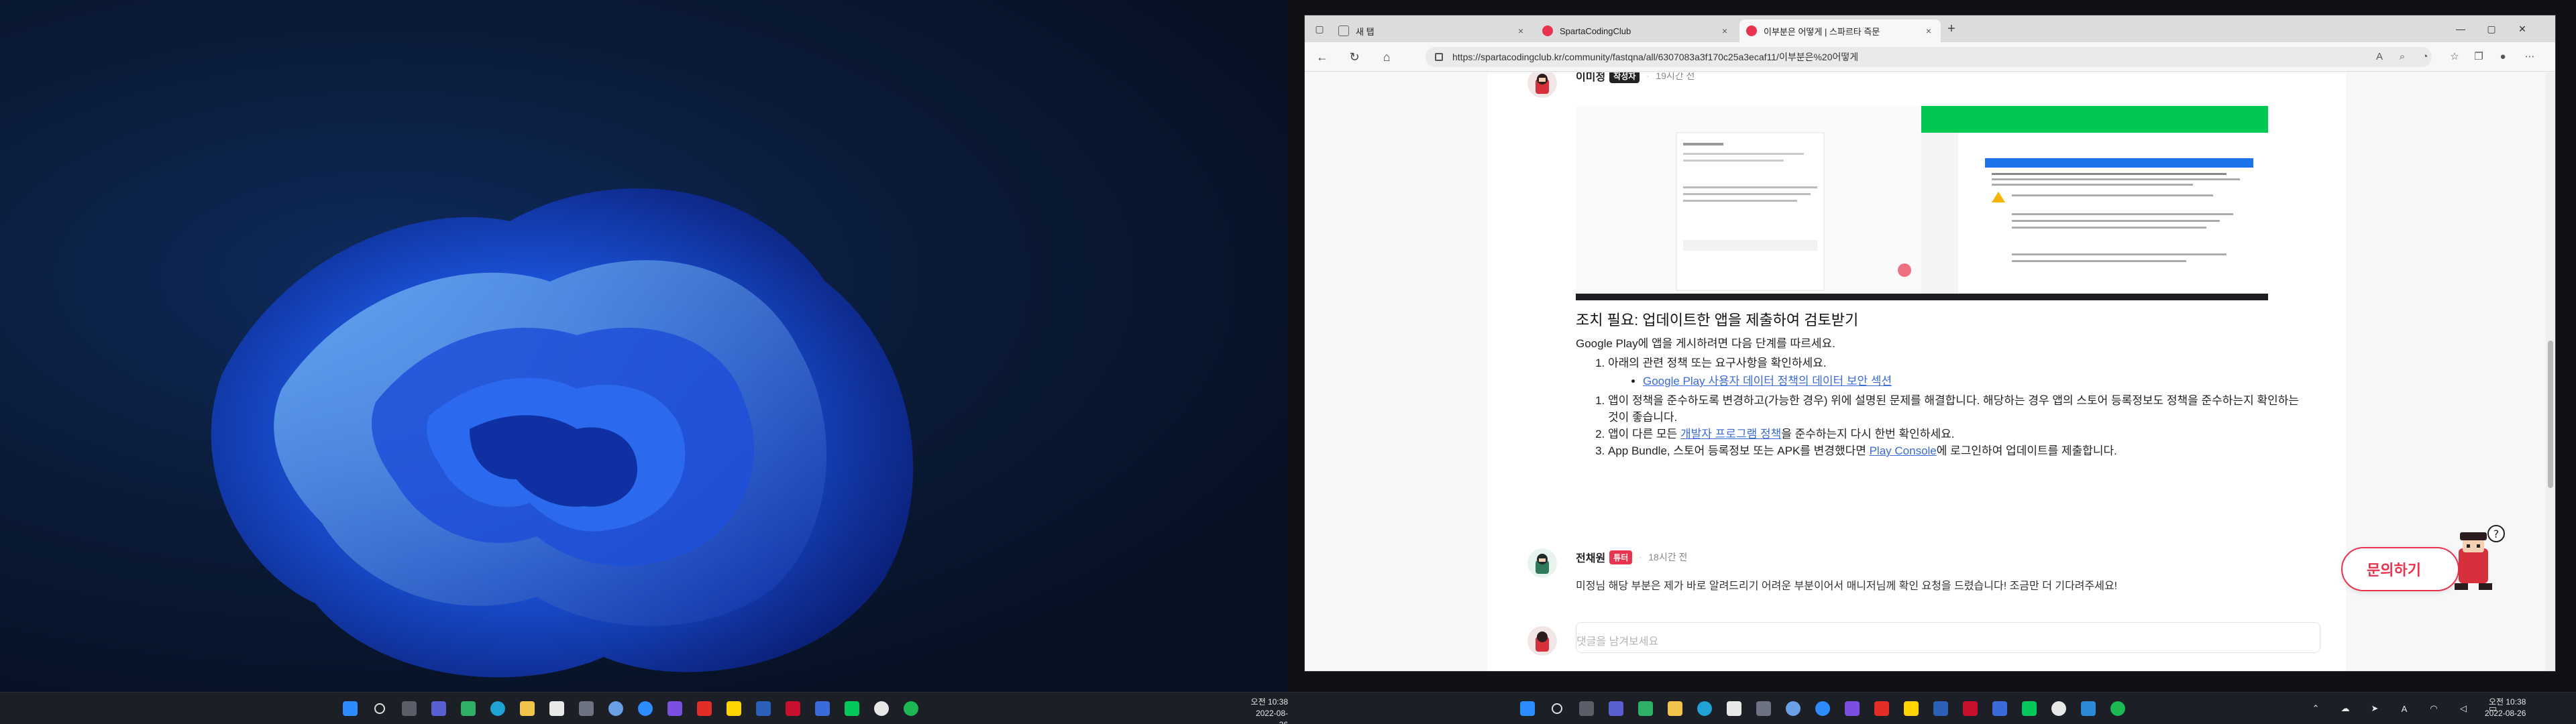 The height and width of the screenshot is (724, 2576). Describe the element at coordinates (1621, 557) in the screenshot. I see `tutor-badge: 튜터` at that location.